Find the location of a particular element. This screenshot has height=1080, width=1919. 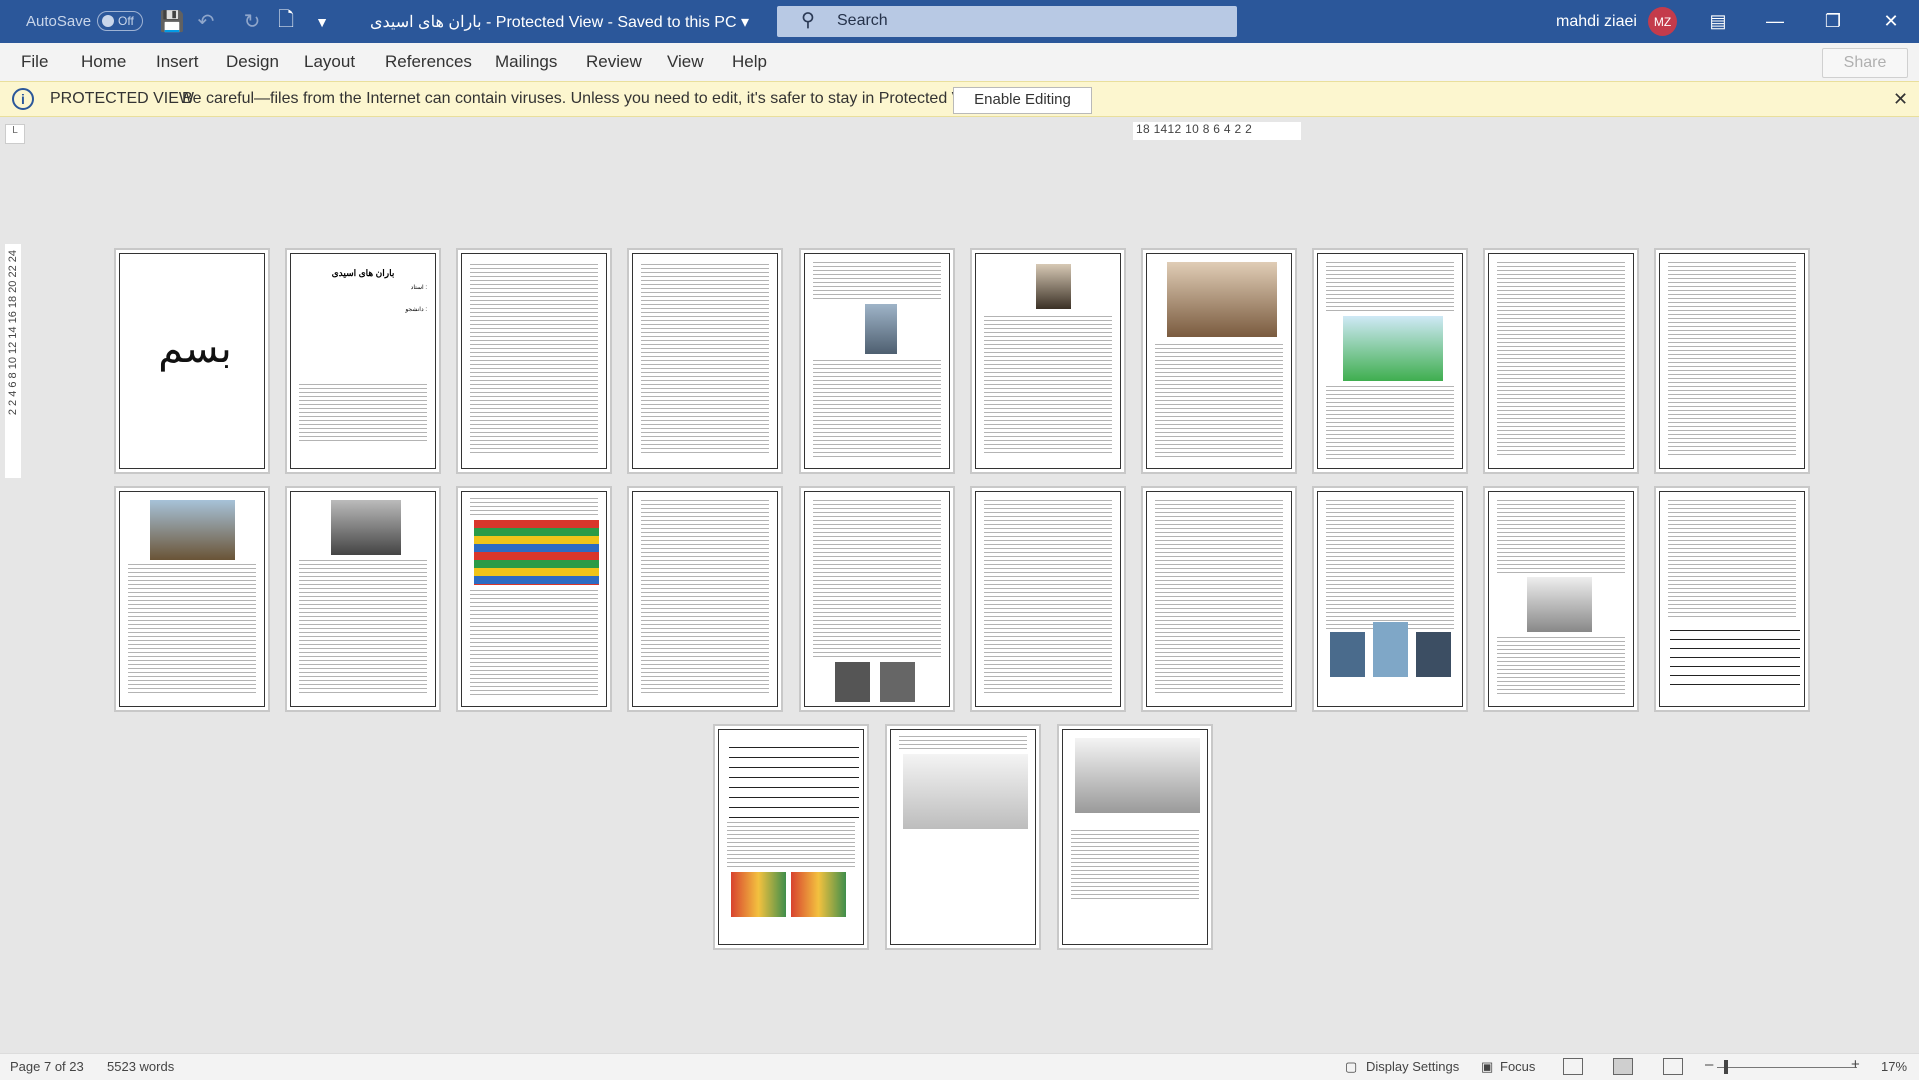

redo-icon: ↻ is located at coordinates (252, 21).